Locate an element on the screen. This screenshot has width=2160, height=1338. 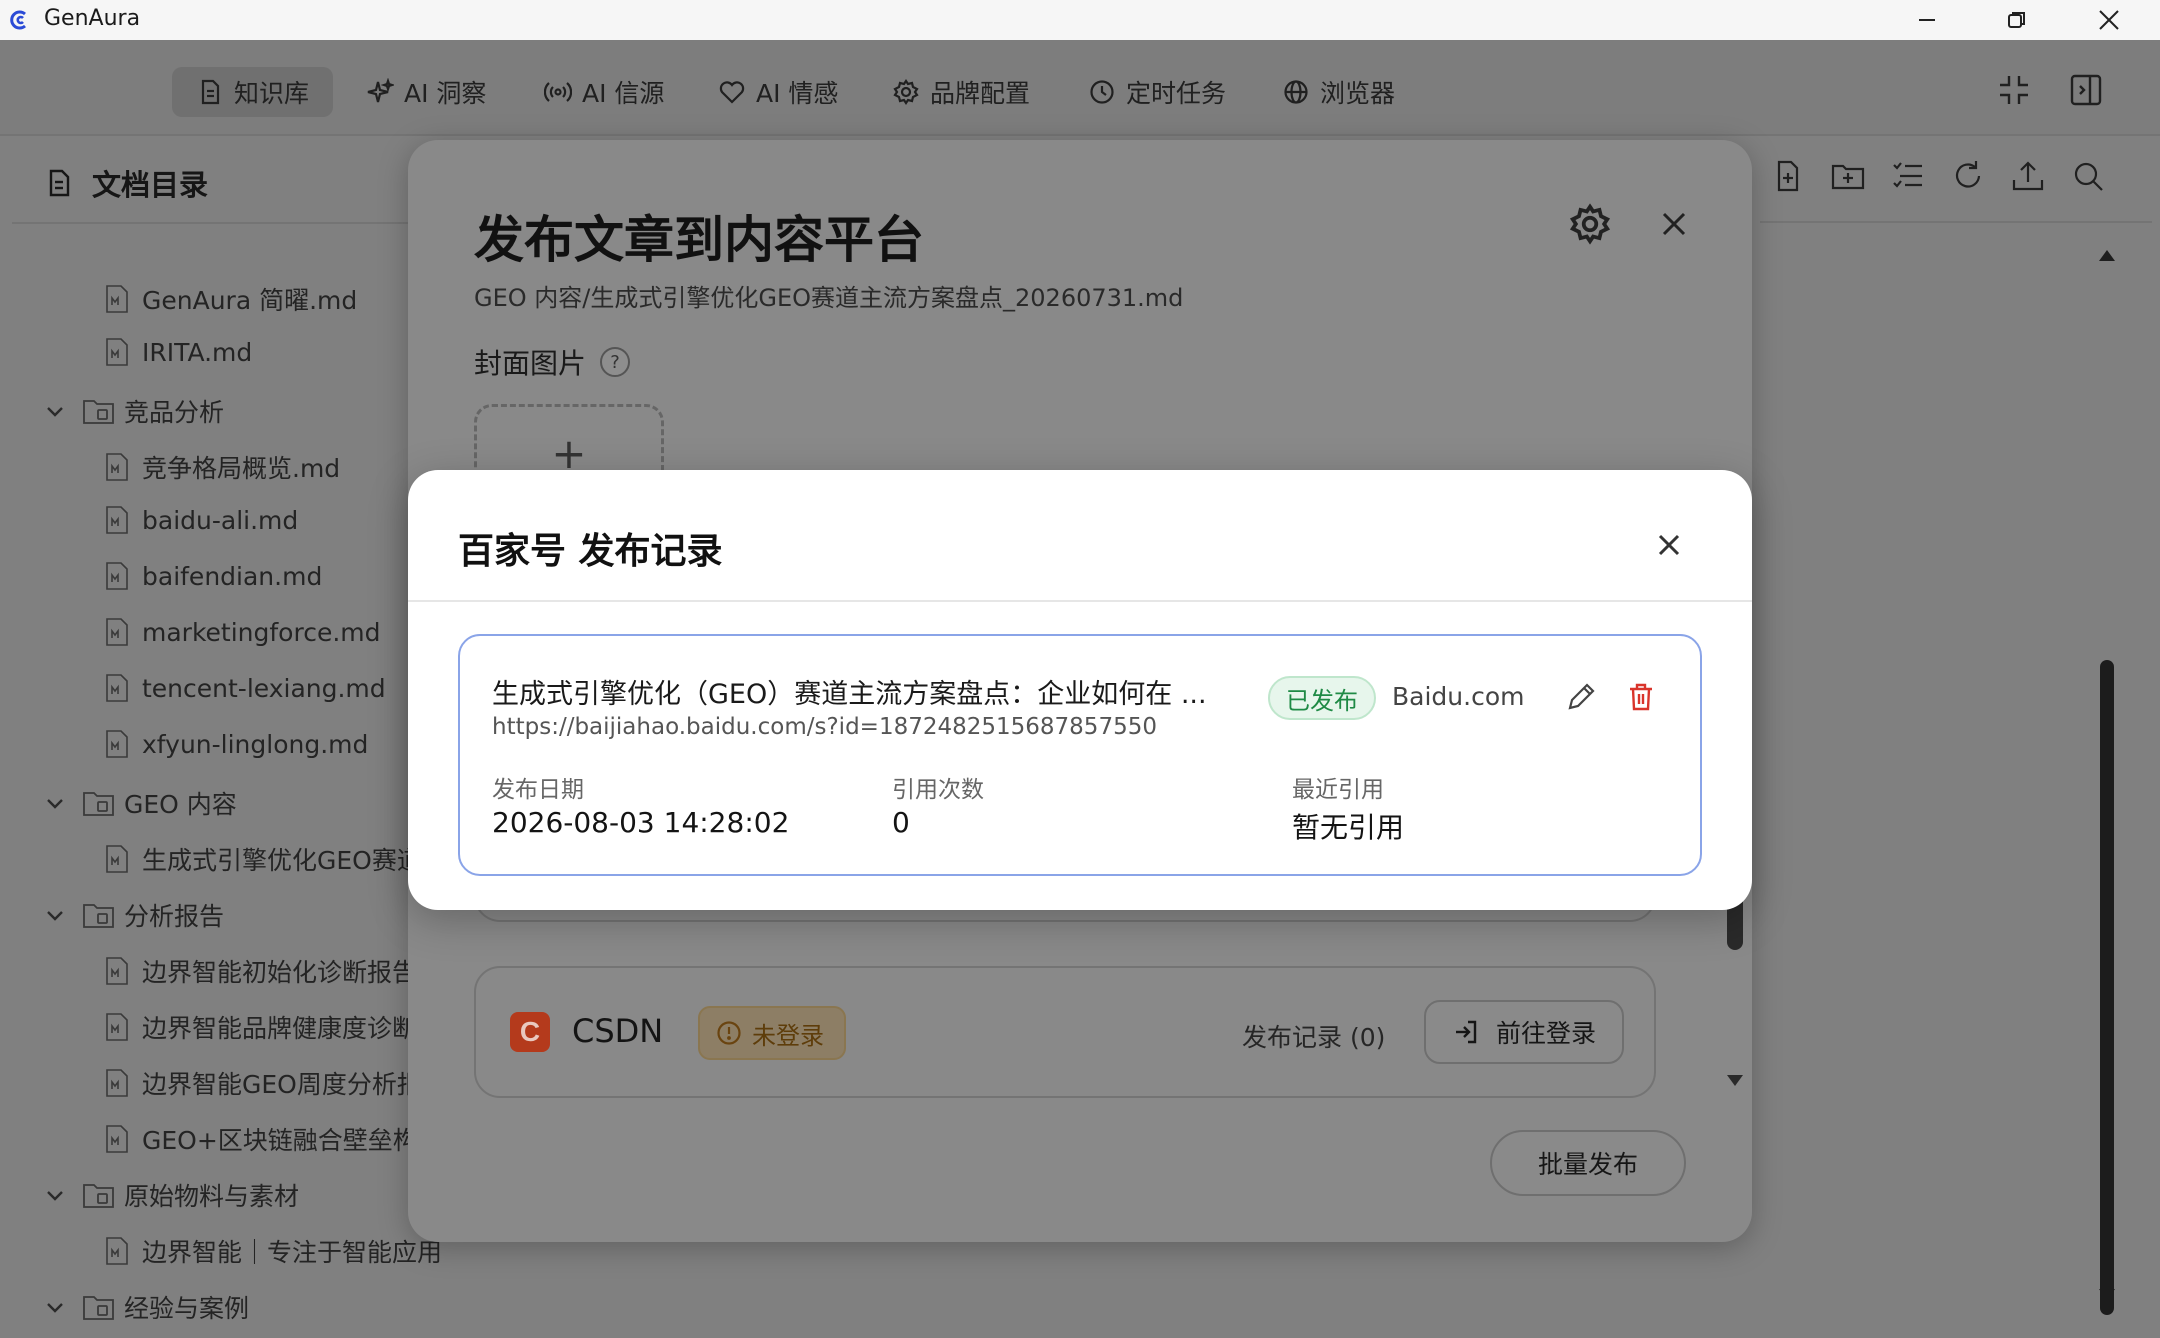
tree-folder: 分析报告 is located at coordinates (134, 915).